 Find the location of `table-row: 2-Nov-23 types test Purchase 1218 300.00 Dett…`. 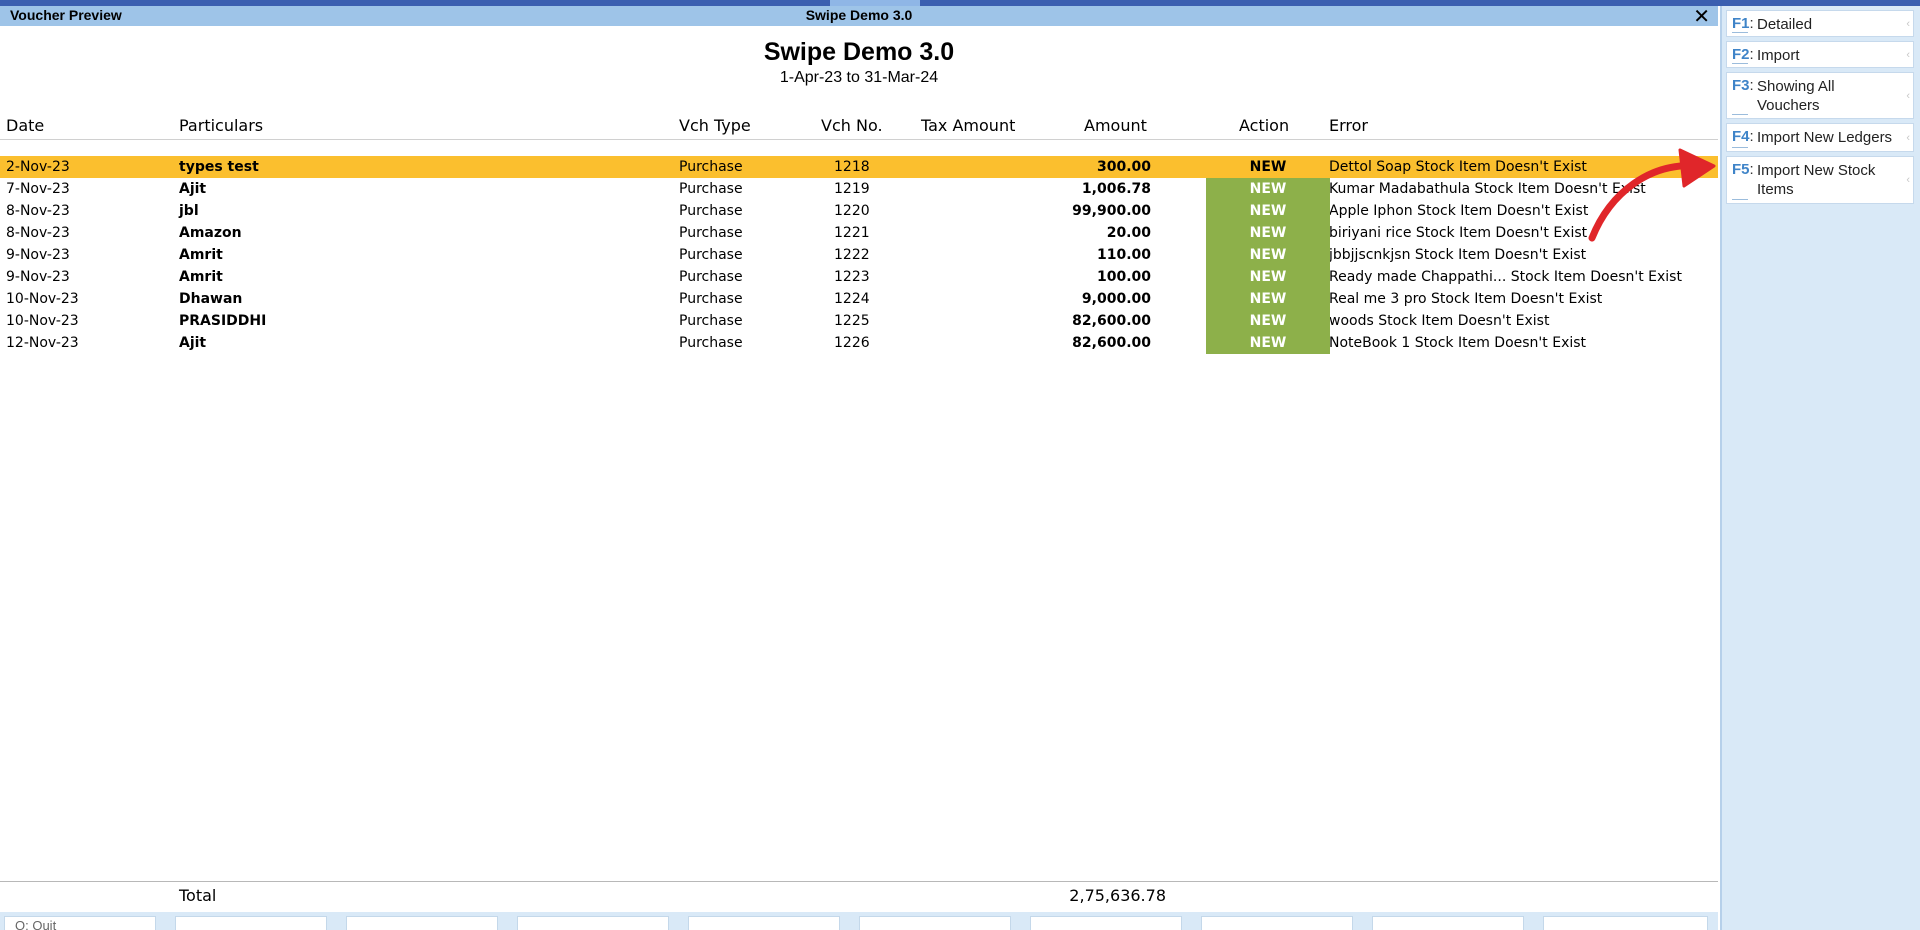

table-row: 2-Nov-23 types test Purchase 1218 300.00 Dett… is located at coordinates (859, 167).